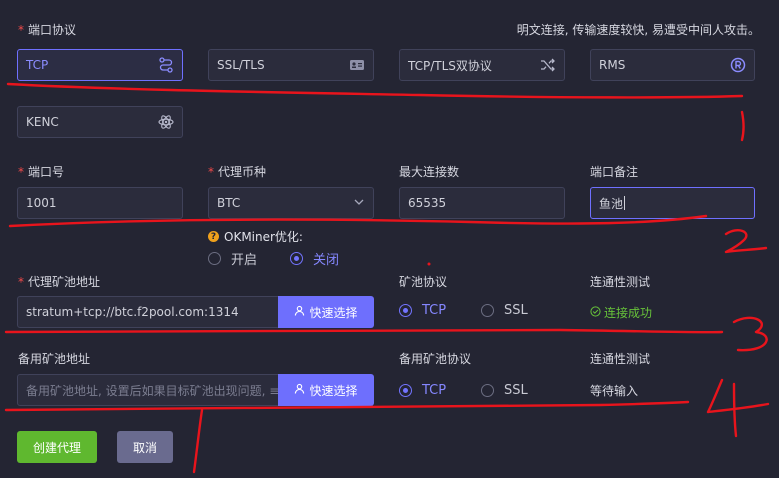 This screenshot has height=478, width=779. Describe the element at coordinates (166, 65) in the screenshot. I see `route-icon` at that location.